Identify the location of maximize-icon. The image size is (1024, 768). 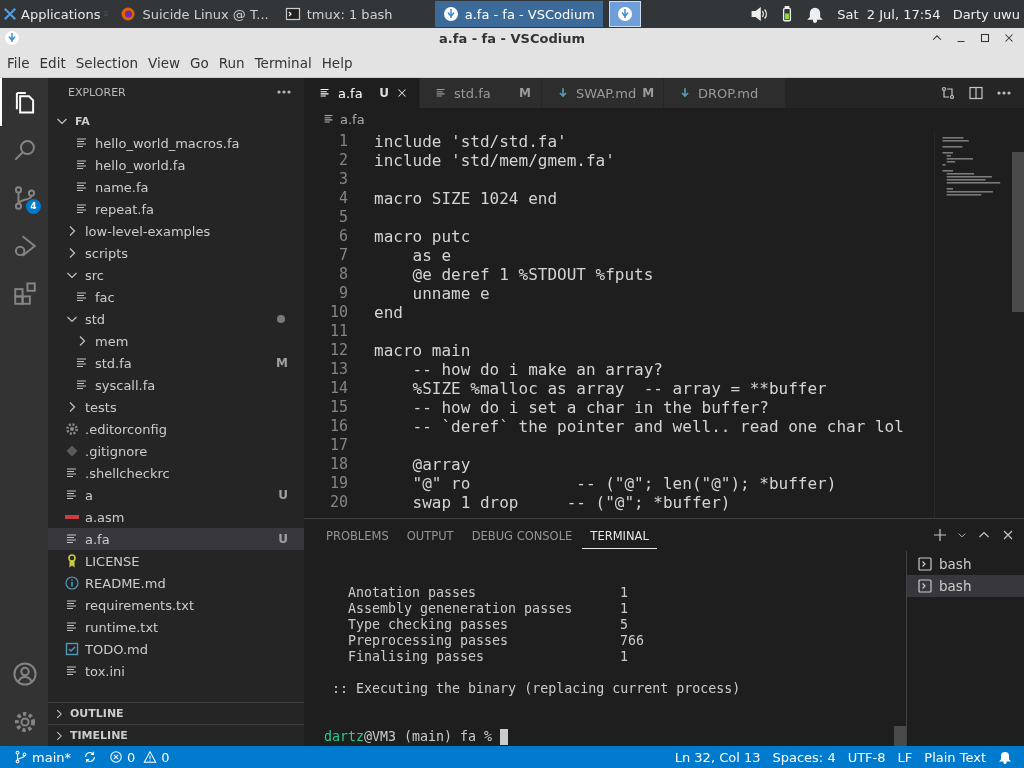
(985, 38).